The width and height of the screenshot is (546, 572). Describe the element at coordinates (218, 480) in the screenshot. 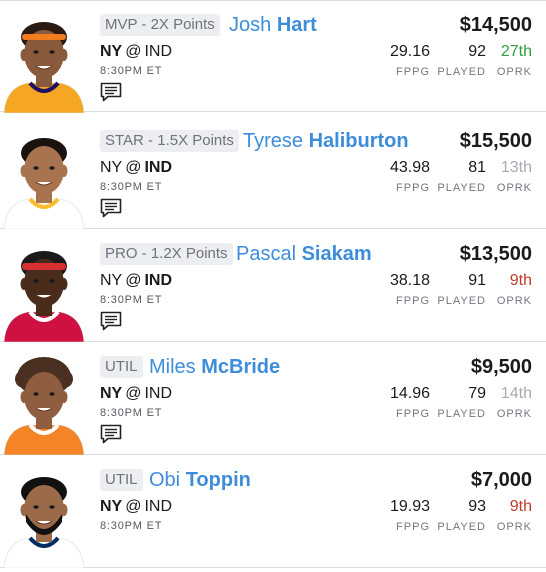

I see `player-last-name: Toppin` at that location.